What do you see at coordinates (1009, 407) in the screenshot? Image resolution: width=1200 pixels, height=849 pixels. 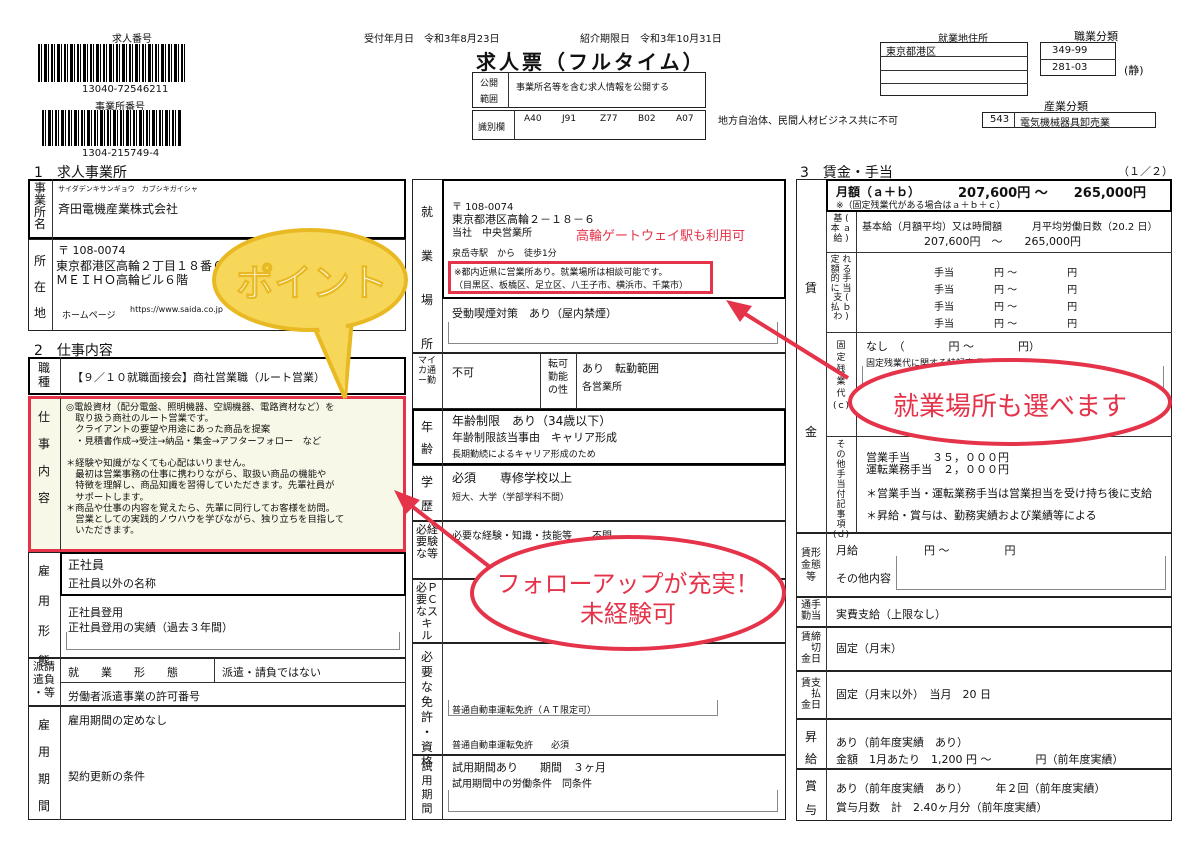 I see `select-place-label: 就業場所も選べます` at bounding box center [1009, 407].